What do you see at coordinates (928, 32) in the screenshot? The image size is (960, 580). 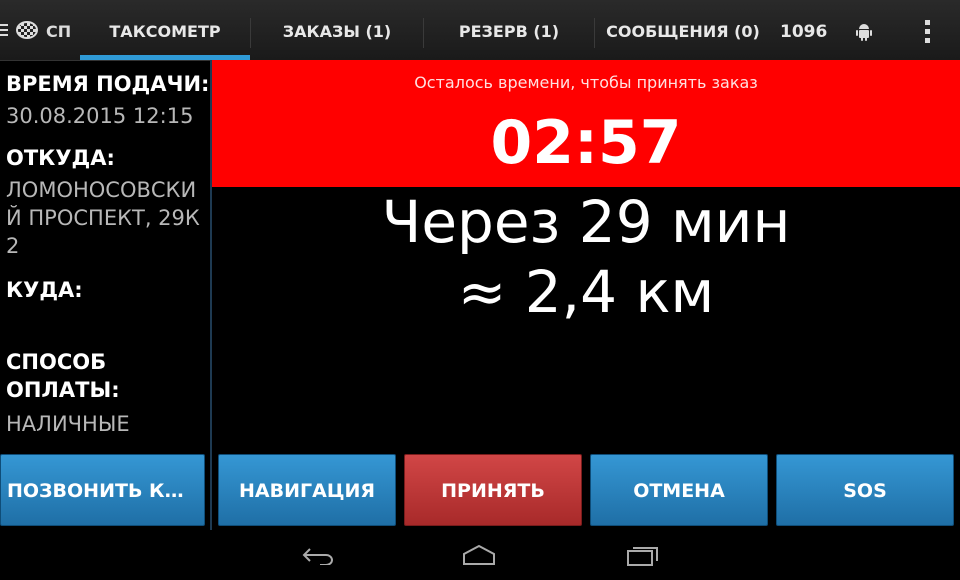 I see `overflow-menu-icon` at bounding box center [928, 32].